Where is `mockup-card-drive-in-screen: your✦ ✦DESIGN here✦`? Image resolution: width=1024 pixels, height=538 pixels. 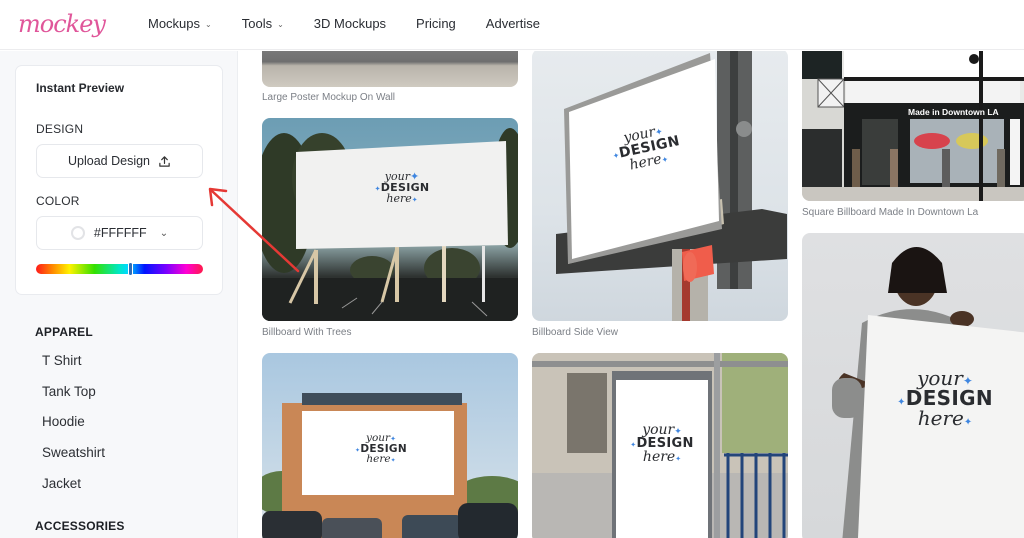
mockup-card-drive-in-screen: your✦ ✦DESIGN here✦ is located at coordinates (390, 445).